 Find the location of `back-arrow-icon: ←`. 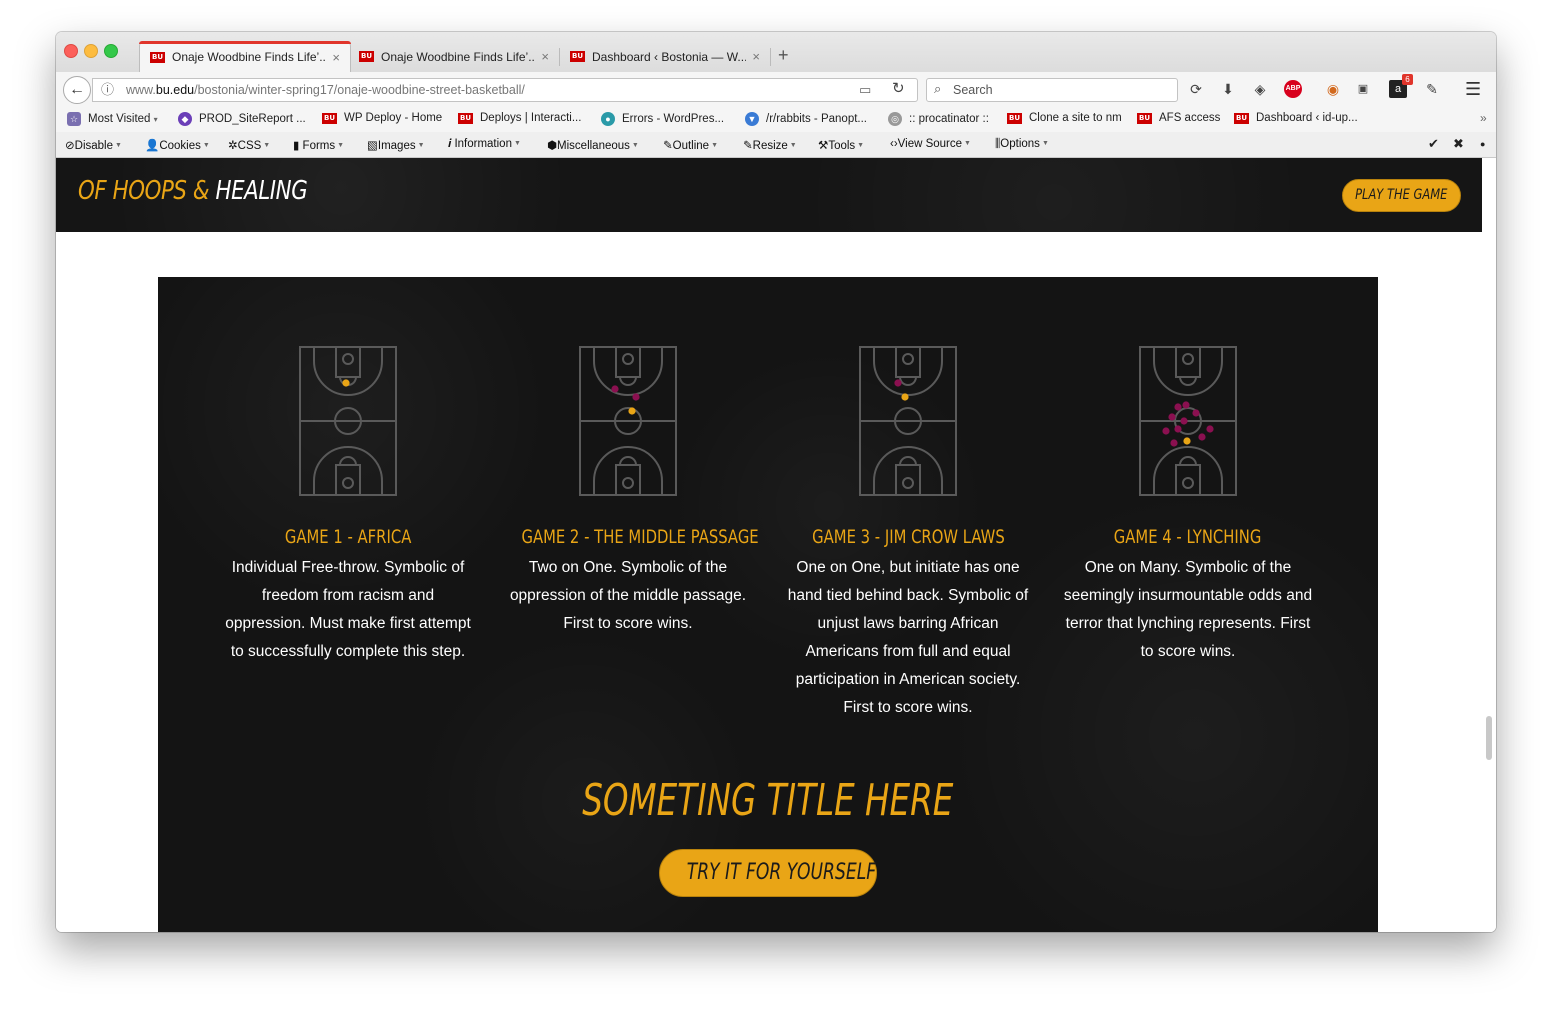

back-arrow-icon: ← is located at coordinates (77, 89).